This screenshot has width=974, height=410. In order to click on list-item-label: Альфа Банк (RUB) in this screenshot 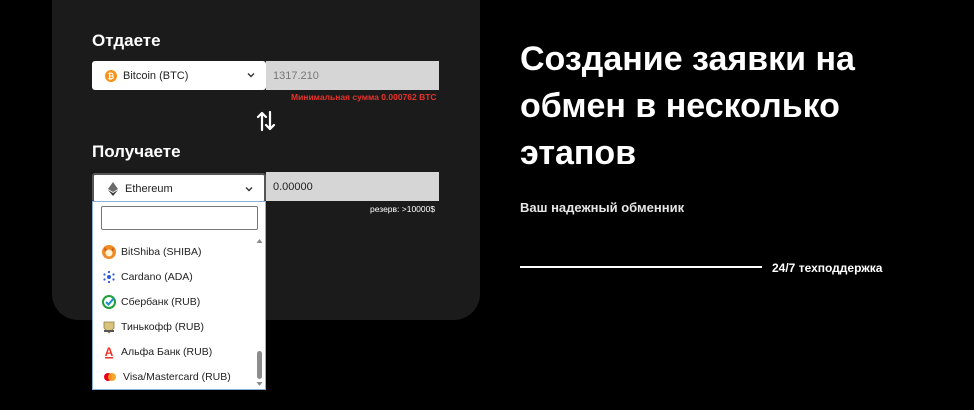, I will do `click(167, 352)`.